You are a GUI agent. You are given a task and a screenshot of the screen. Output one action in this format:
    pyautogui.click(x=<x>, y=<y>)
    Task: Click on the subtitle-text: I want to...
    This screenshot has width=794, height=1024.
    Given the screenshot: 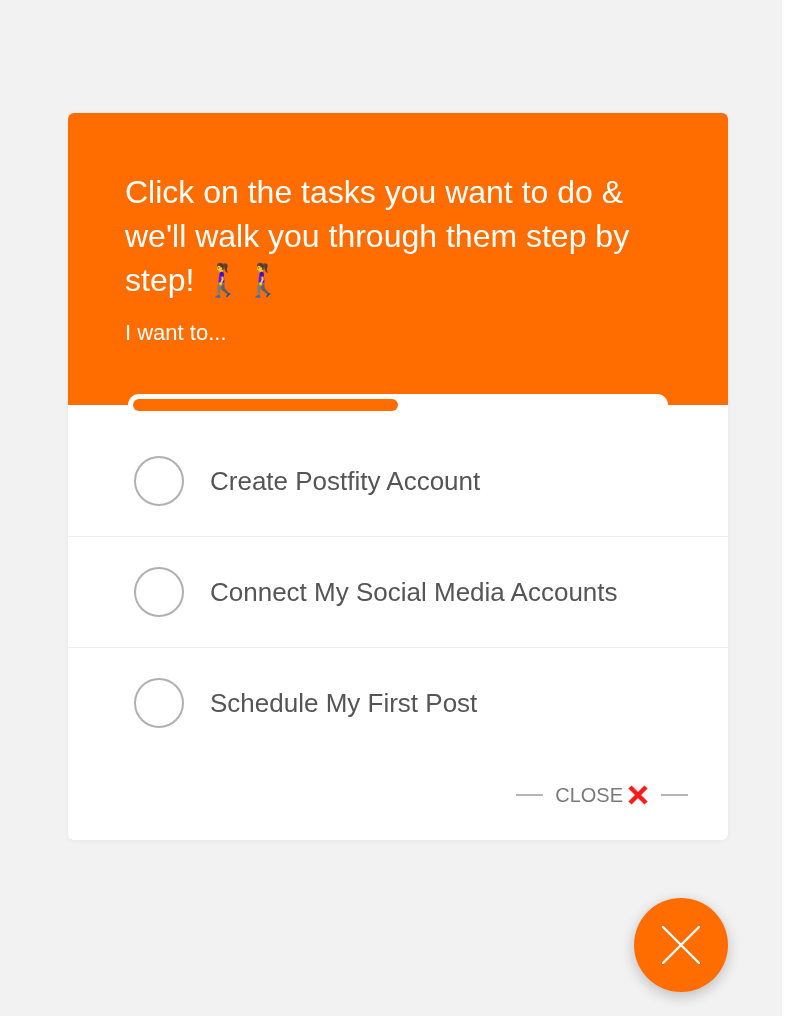 What is the action you would take?
    pyautogui.click(x=176, y=333)
    